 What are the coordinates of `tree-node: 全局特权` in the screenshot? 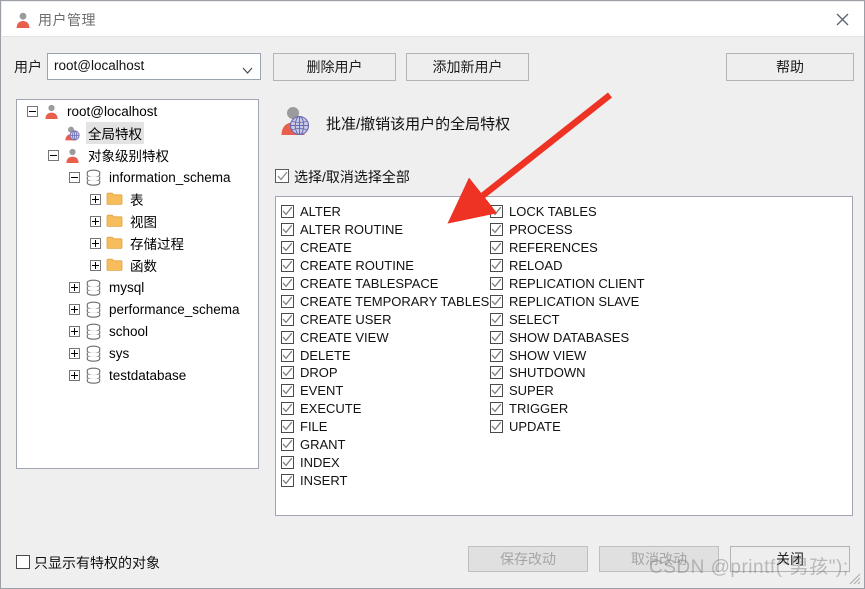 It's located at (137, 133).